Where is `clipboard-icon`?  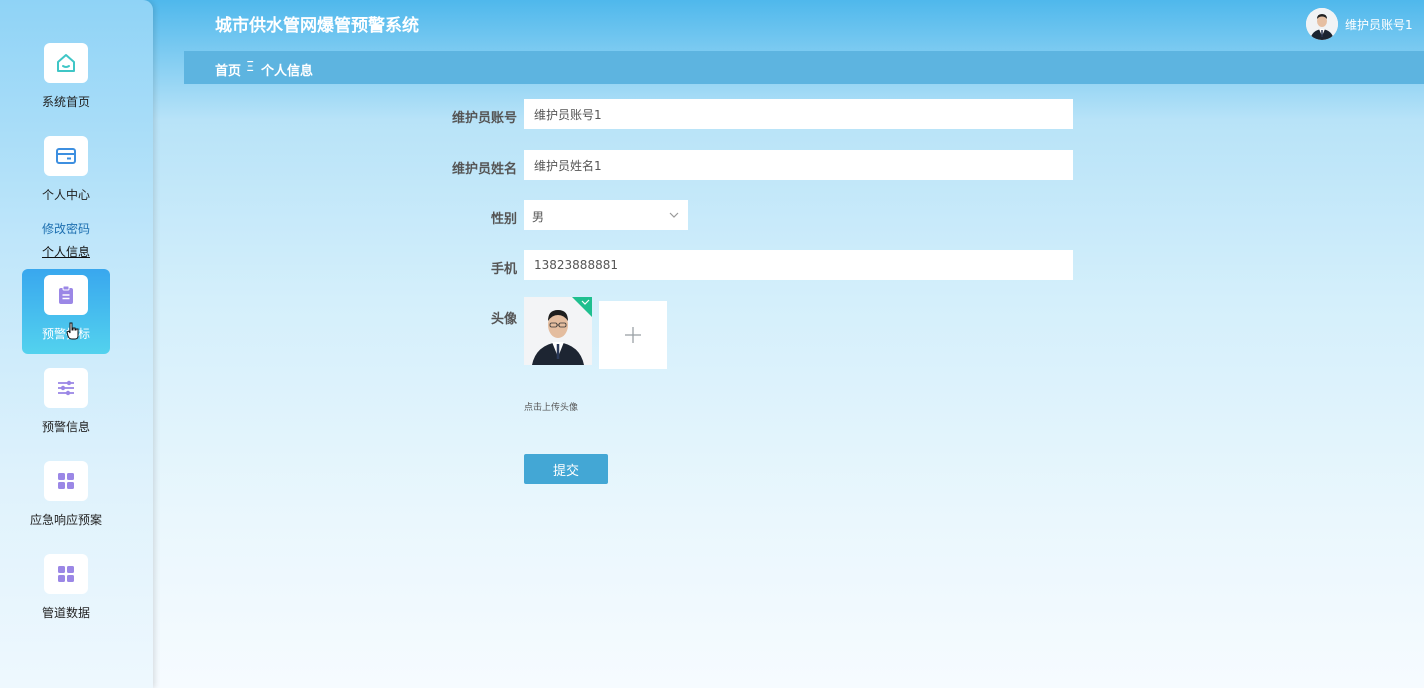
clipboard-icon is located at coordinates (66, 294).